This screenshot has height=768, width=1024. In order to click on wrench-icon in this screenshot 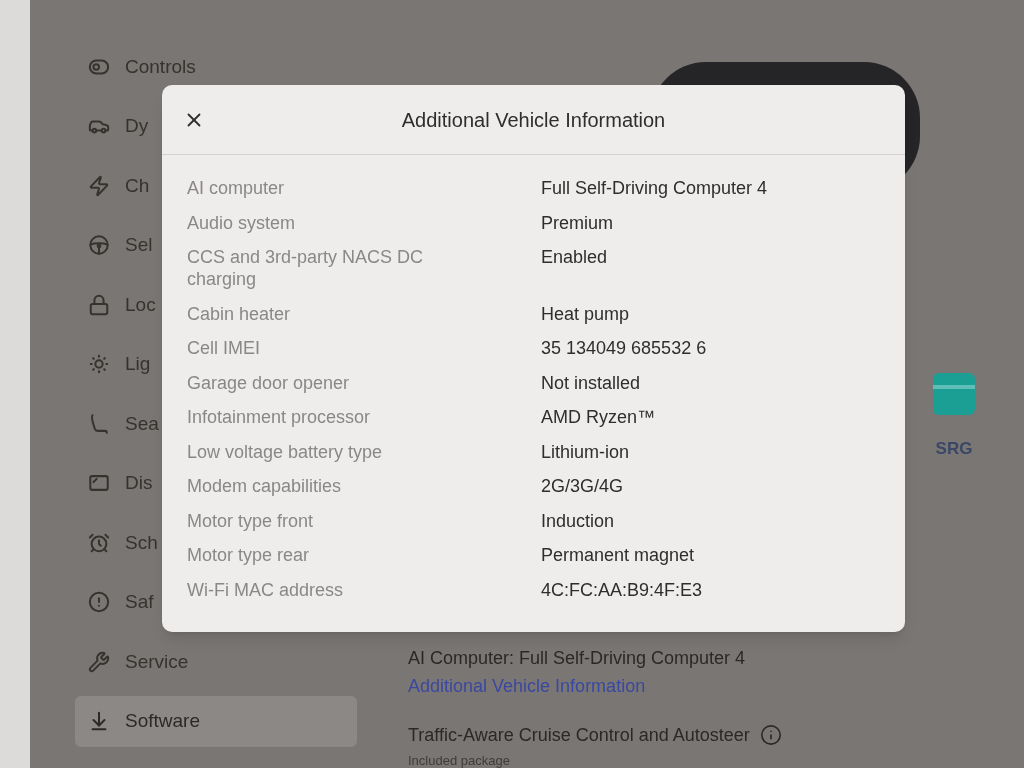, I will do `click(99, 661)`.